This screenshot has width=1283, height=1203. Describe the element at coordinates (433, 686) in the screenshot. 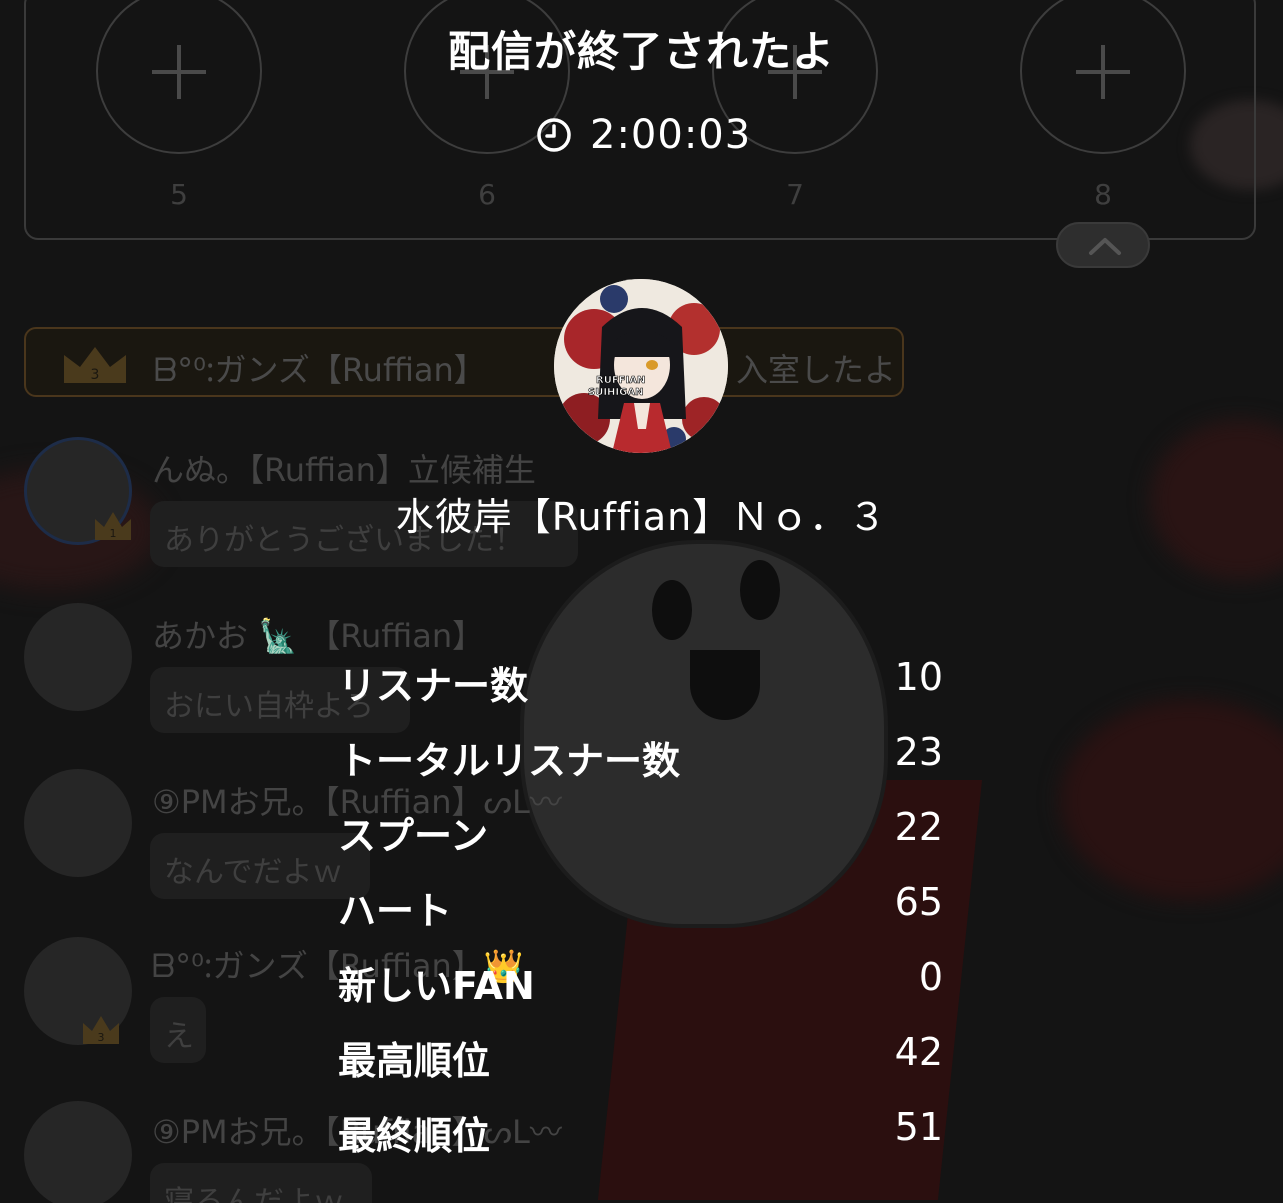

I see `stat-label: リスナー数` at that location.